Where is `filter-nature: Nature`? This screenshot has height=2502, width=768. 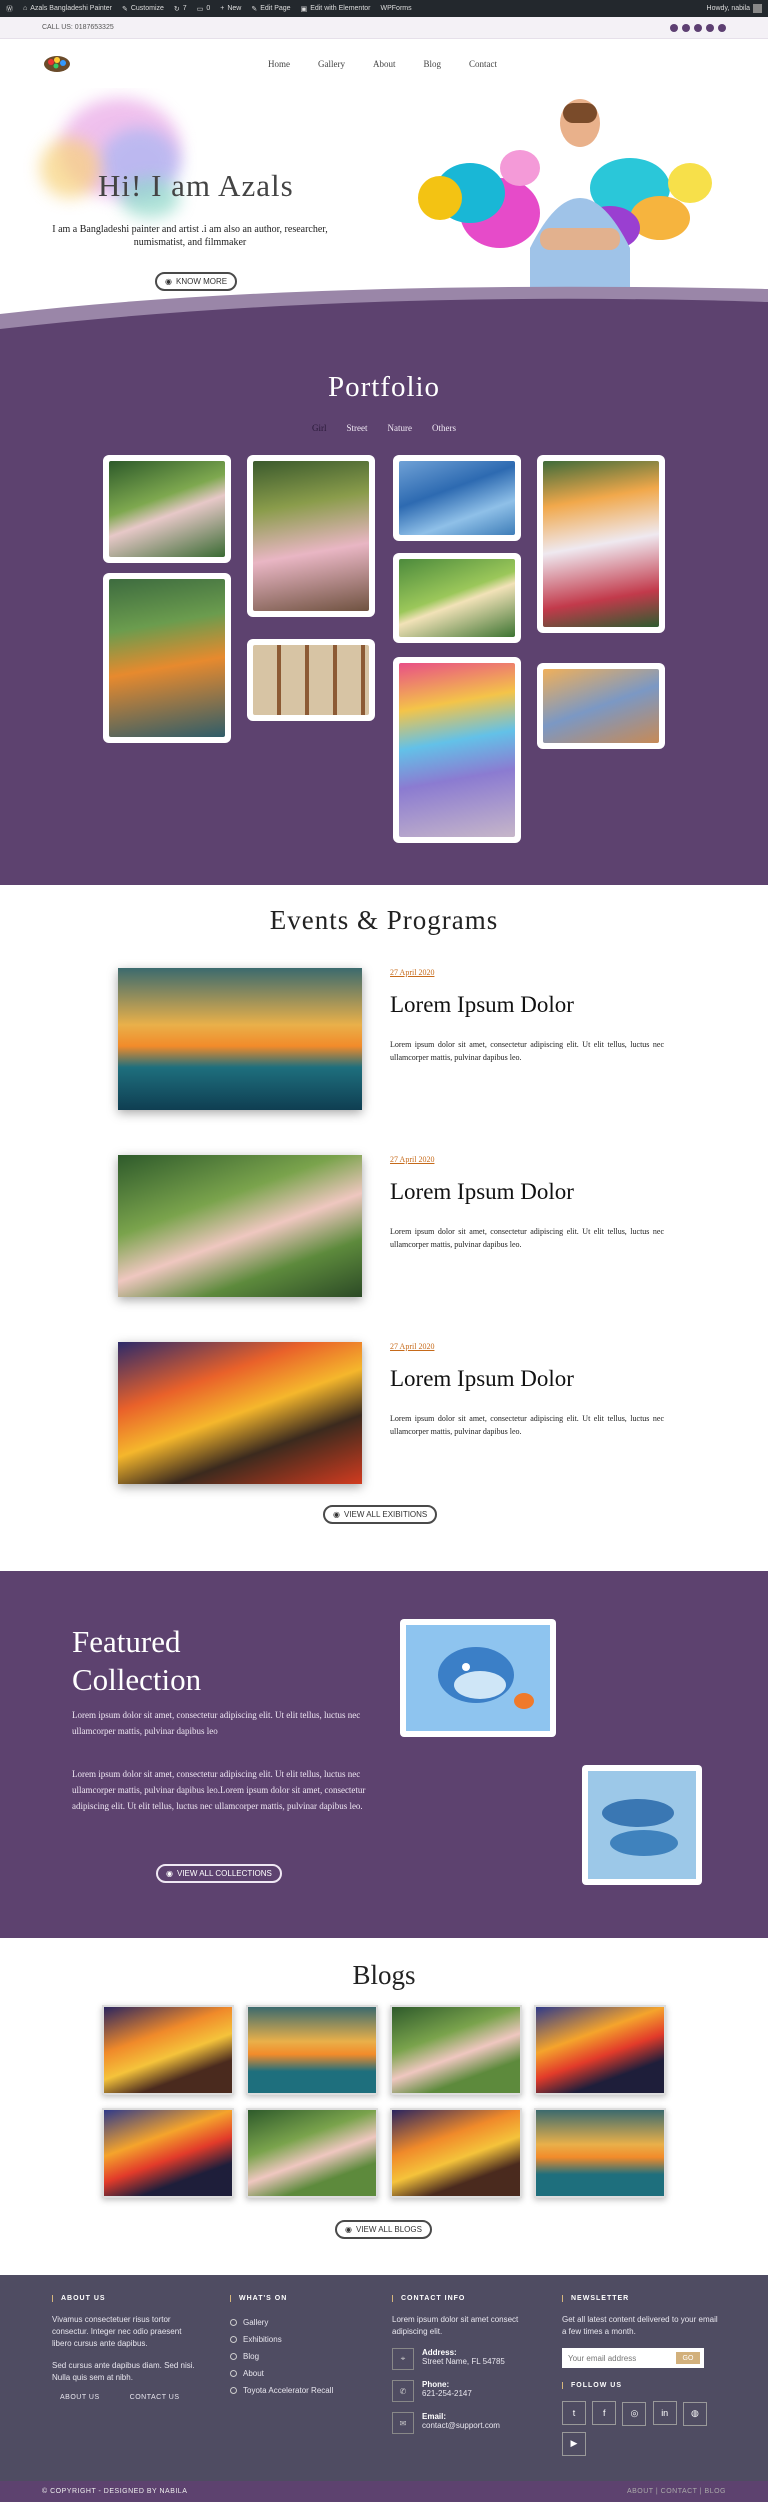
filter-nature: Nature is located at coordinates (400, 428).